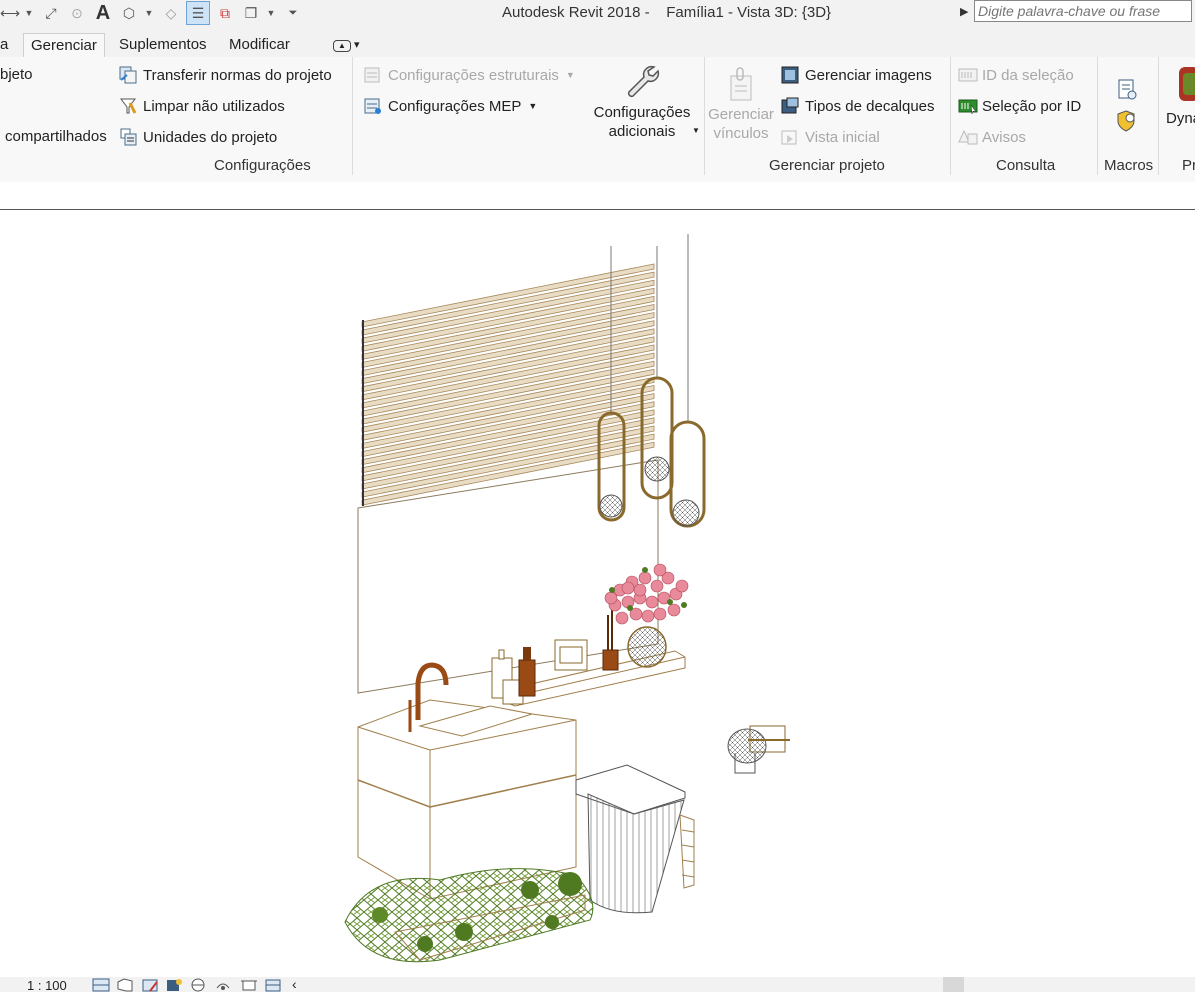 This screenshot has height=997, width=1195. What do you see at coordinates (473, 75) in the screenshot?
I see `structural-settings-label: Configurações estruturais` at bounding box center [473, 75].